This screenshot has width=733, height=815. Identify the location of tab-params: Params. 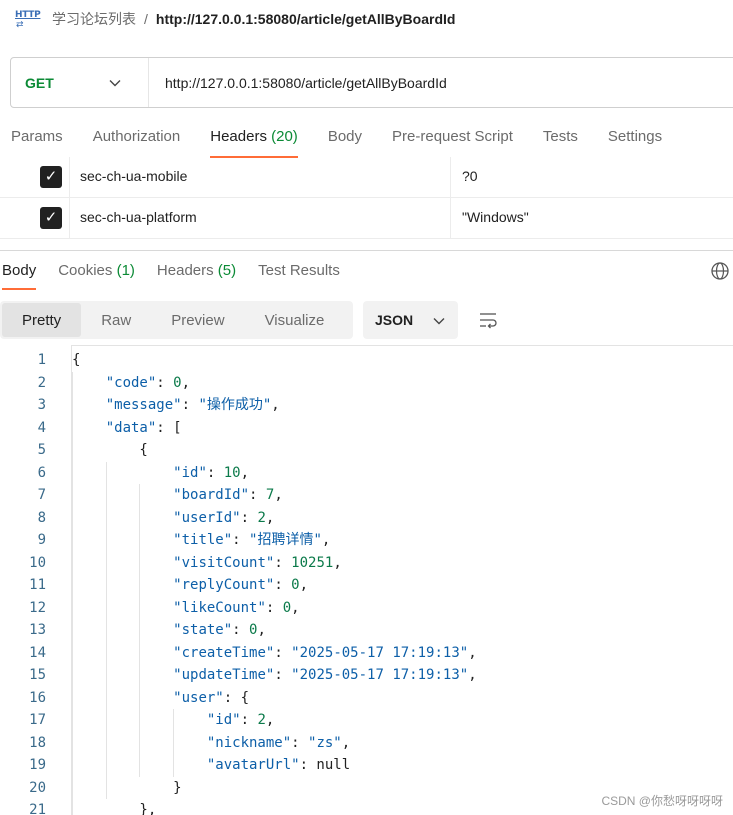
(37, 143).